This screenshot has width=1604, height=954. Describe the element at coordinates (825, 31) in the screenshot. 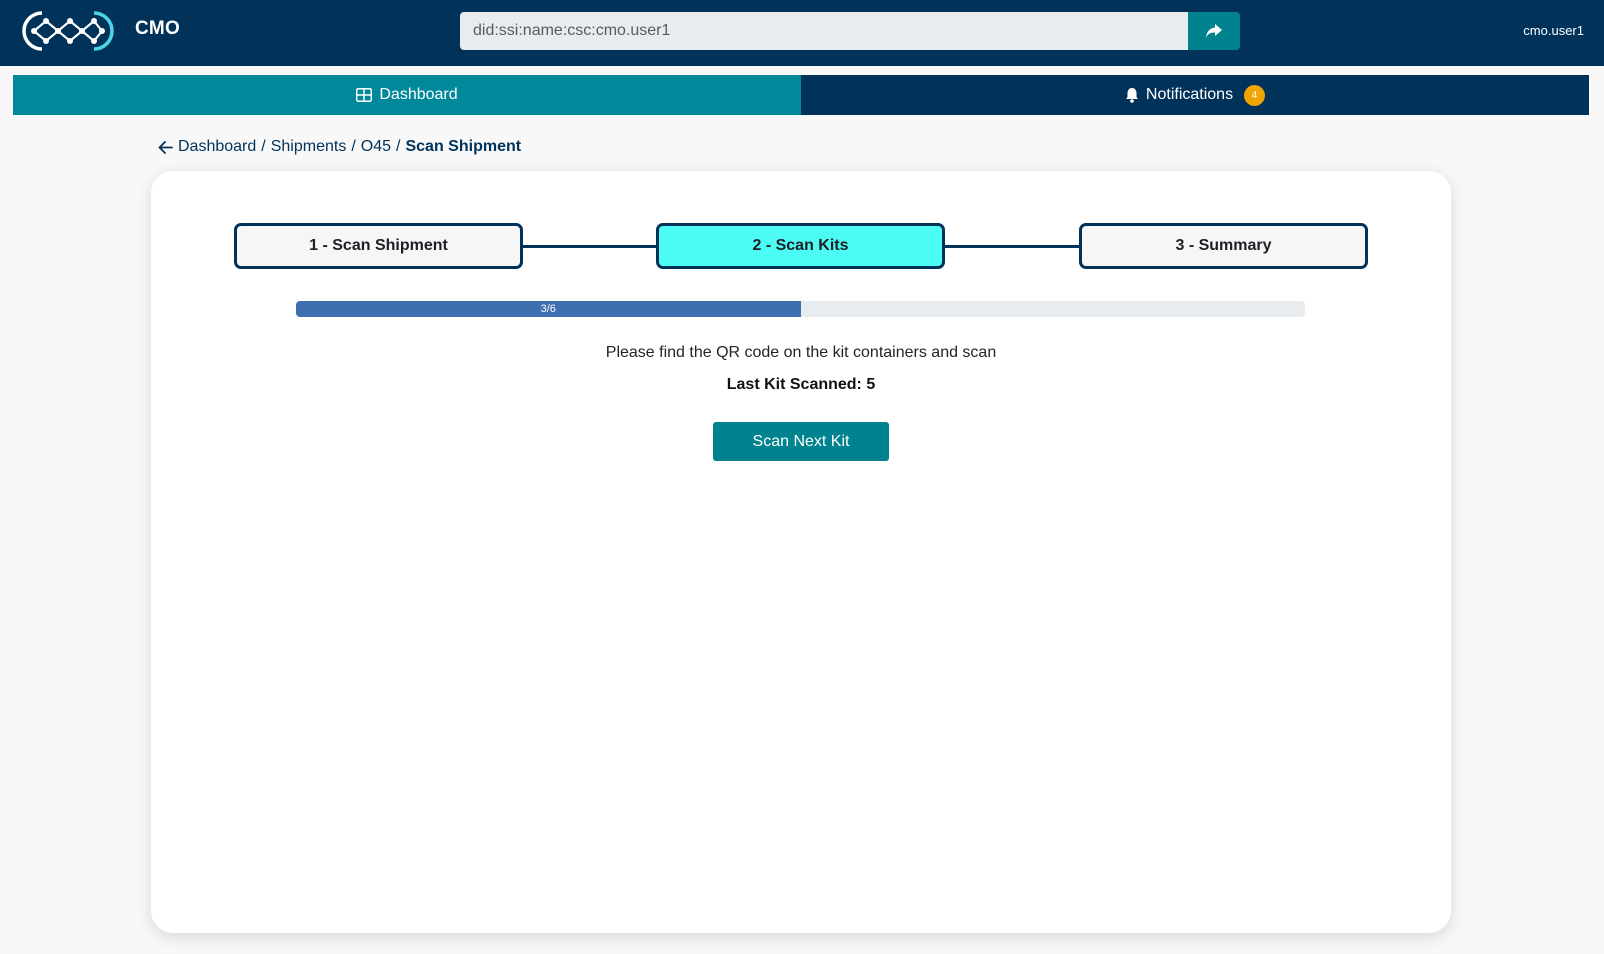

I see `did-input` at that location.